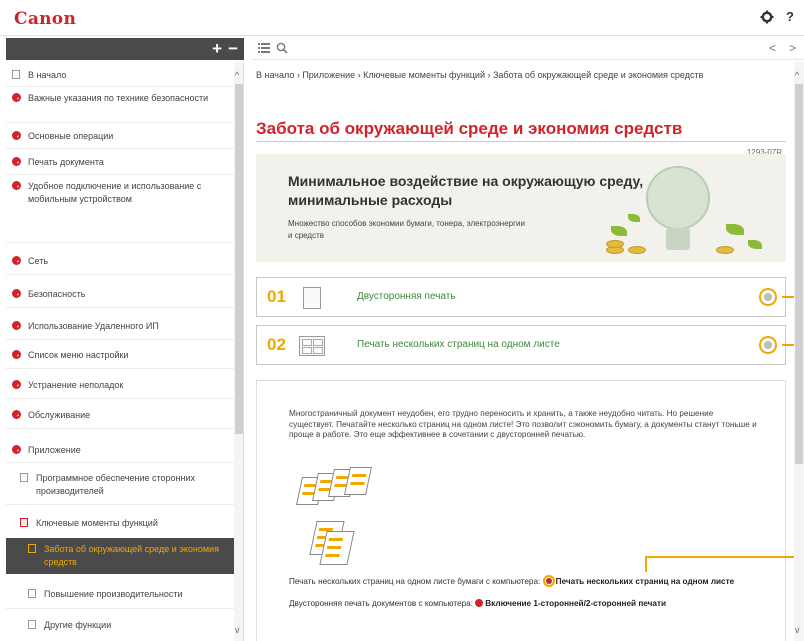 The image size is (804, 641). I want to click on search-icon, so click(282, 48).